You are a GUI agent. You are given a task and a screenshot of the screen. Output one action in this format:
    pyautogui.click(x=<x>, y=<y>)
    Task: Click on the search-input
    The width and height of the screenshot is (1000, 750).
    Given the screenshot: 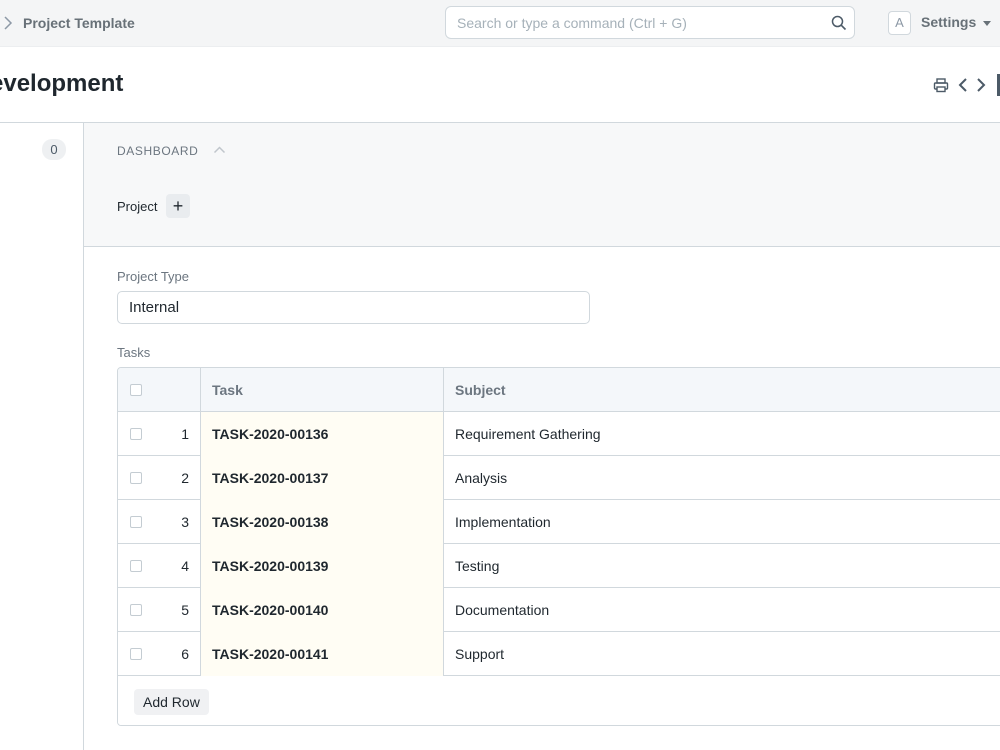 What is the action you would take?
    pyautogui.click(x=642, y=22)
    